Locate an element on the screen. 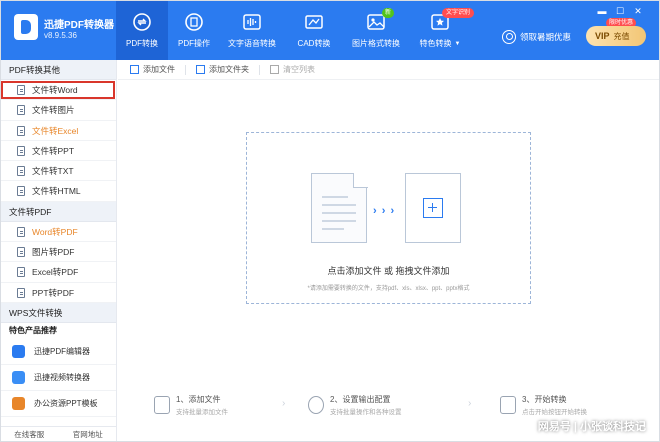 The image size is (660, 442). sidebar-item-label: 文件转图片 is located at coordinates (53, 110).